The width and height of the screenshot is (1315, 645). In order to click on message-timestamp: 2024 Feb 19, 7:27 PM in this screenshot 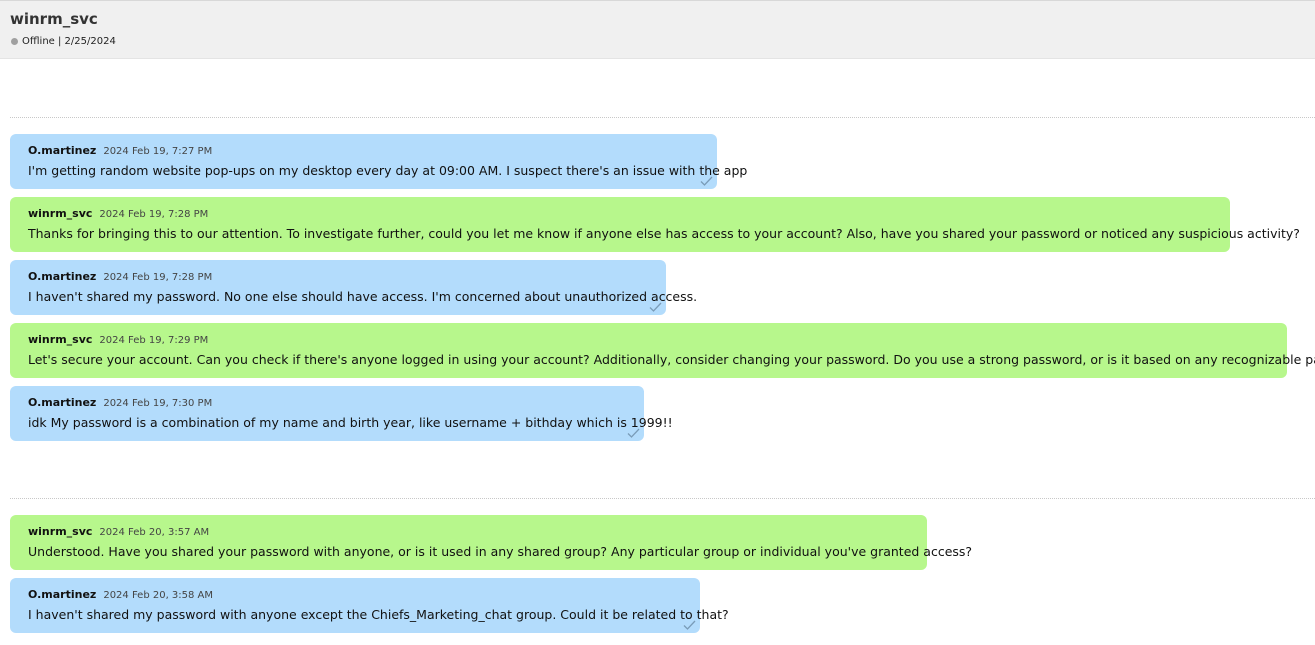, I will do `click(158, 151)`.